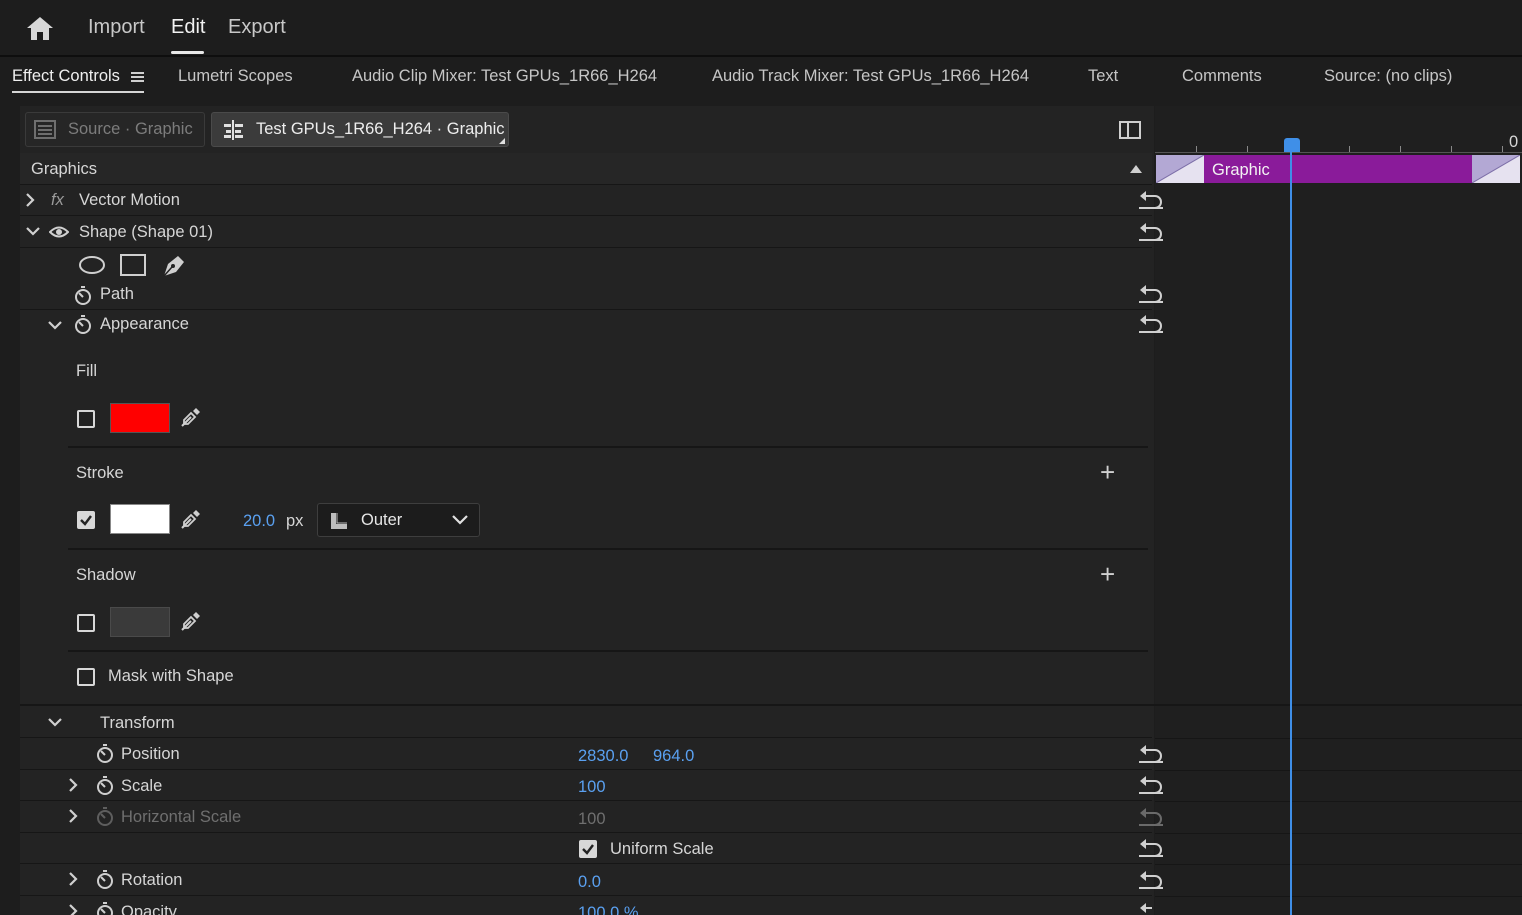 The image size is (1522, 915). Describe the element at coordinates (1388, 76) in the screenshot. I see `tab-source: Source: (no clips)` at that location.